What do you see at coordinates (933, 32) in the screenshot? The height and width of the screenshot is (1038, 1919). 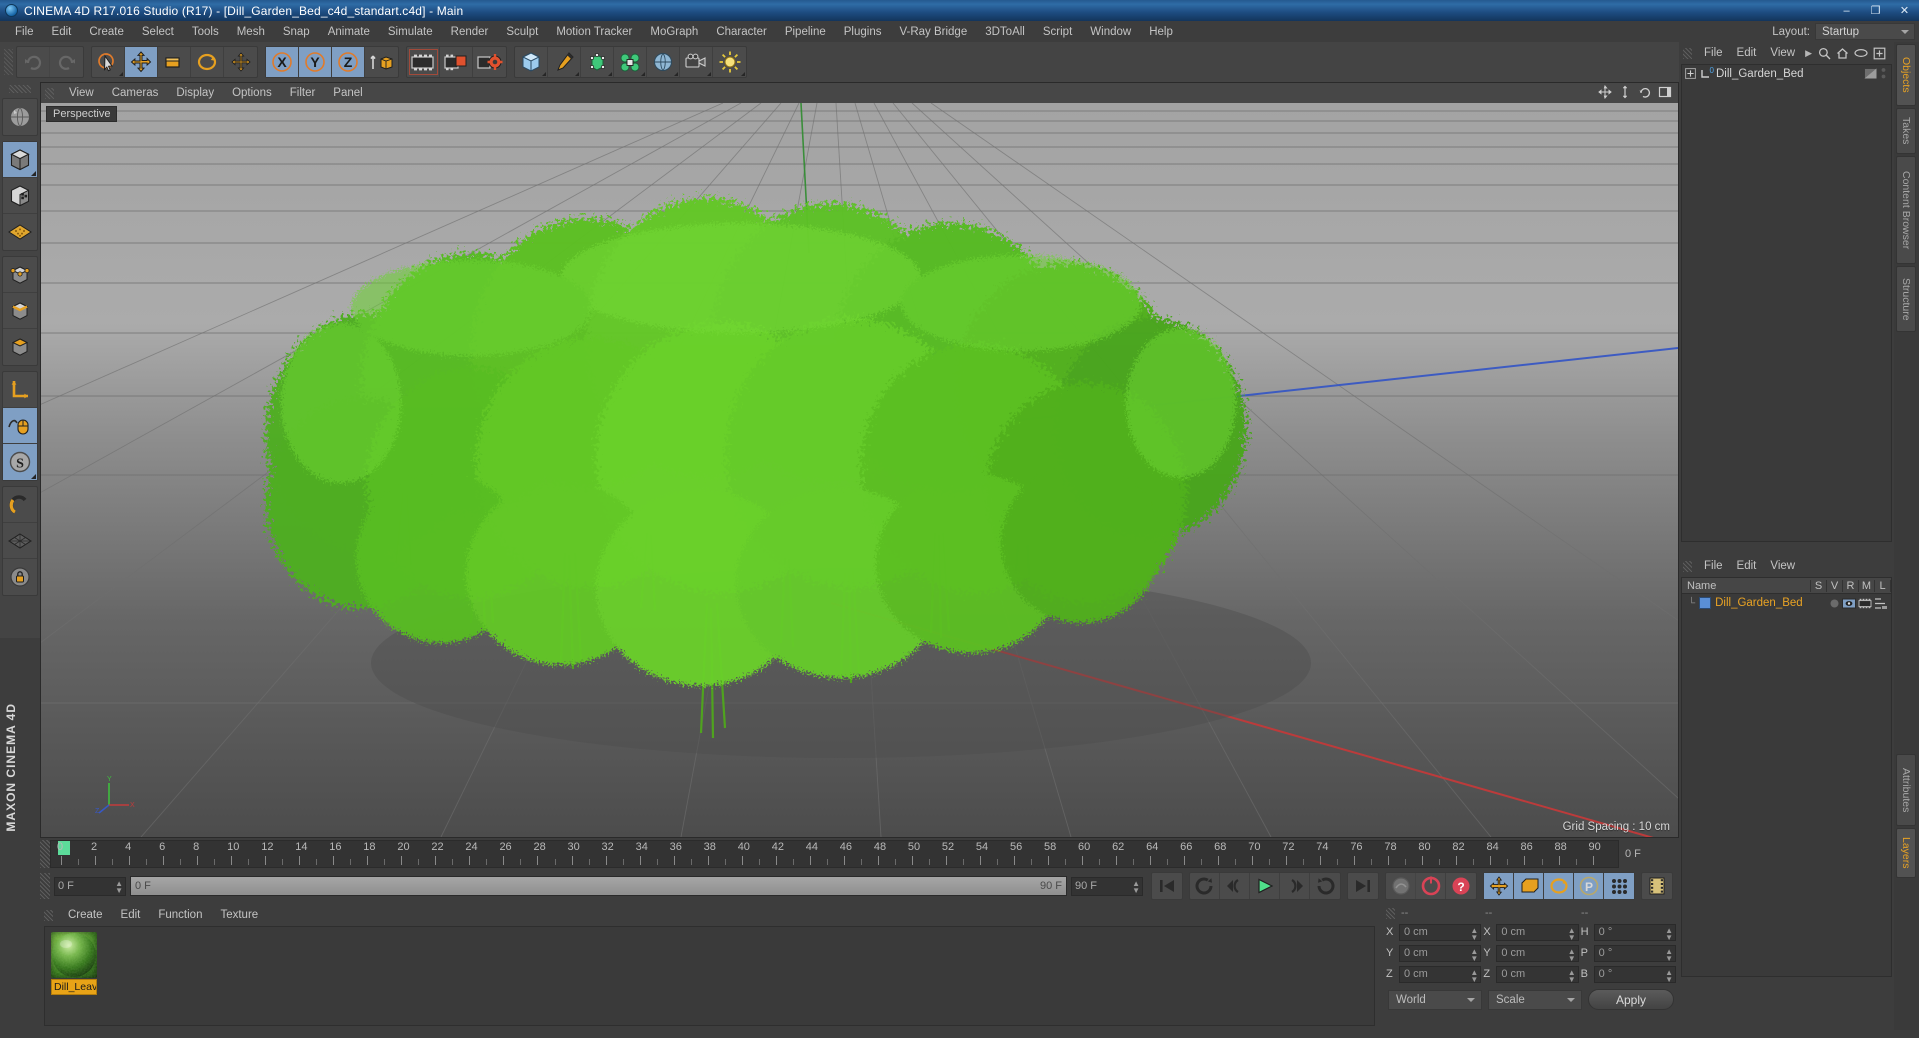 I see `menu-item-vray-bridge: V-Ray Bridge` at bounding box center [933, 32].